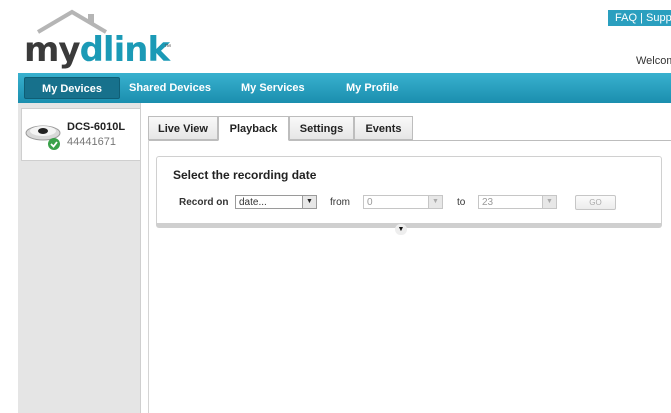  I want to click on from-hour-select: 0 ▼, so click(403, 202).